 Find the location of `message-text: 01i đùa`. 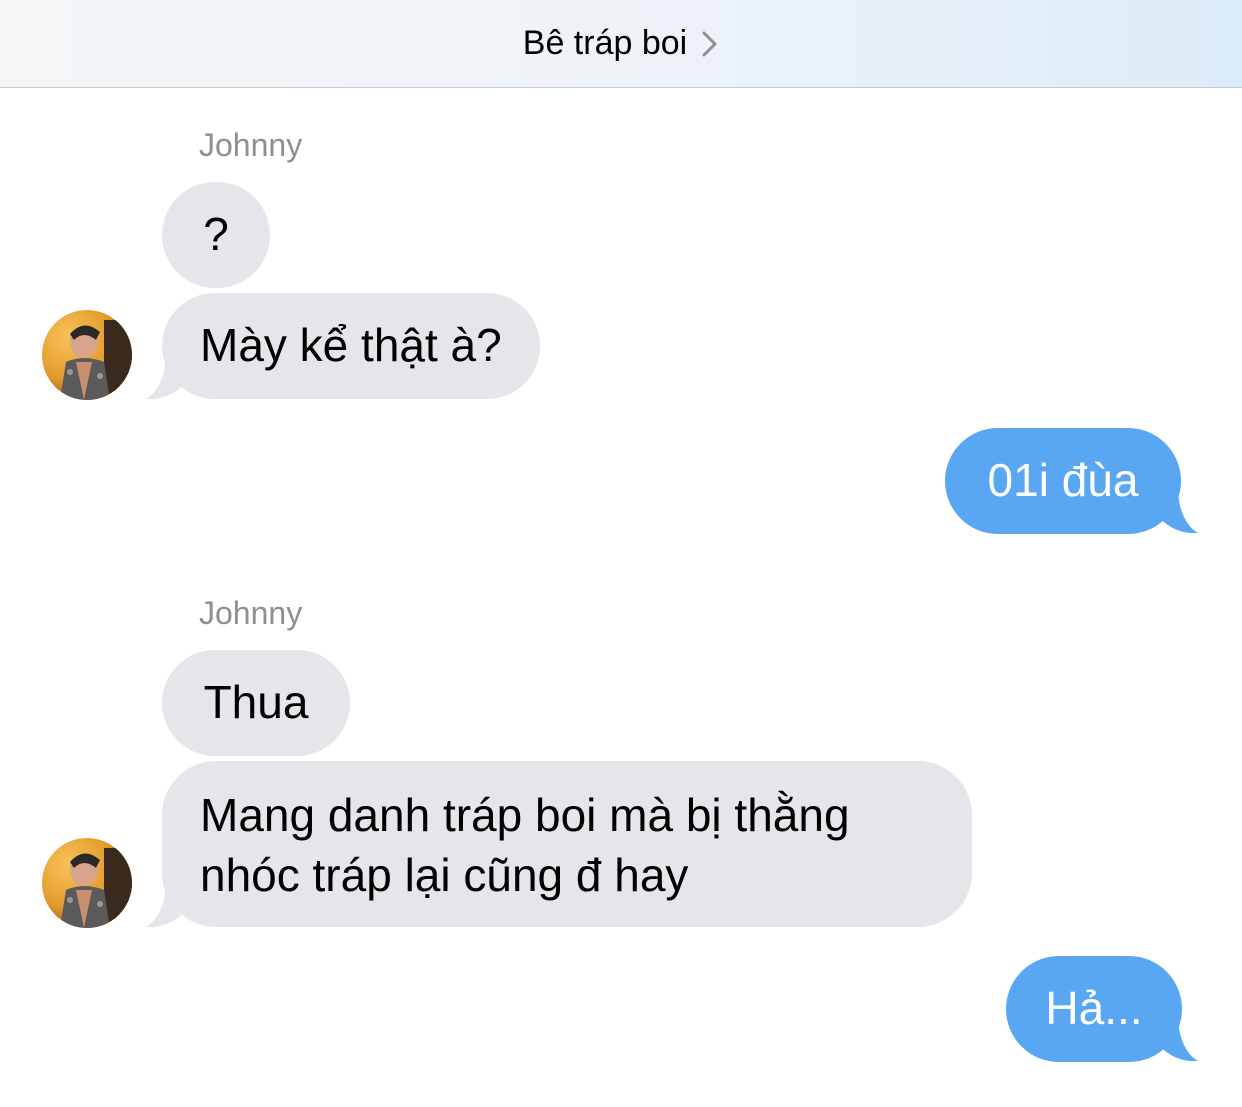

message-text: 01i đùa is located at coordinates (1063, 480).